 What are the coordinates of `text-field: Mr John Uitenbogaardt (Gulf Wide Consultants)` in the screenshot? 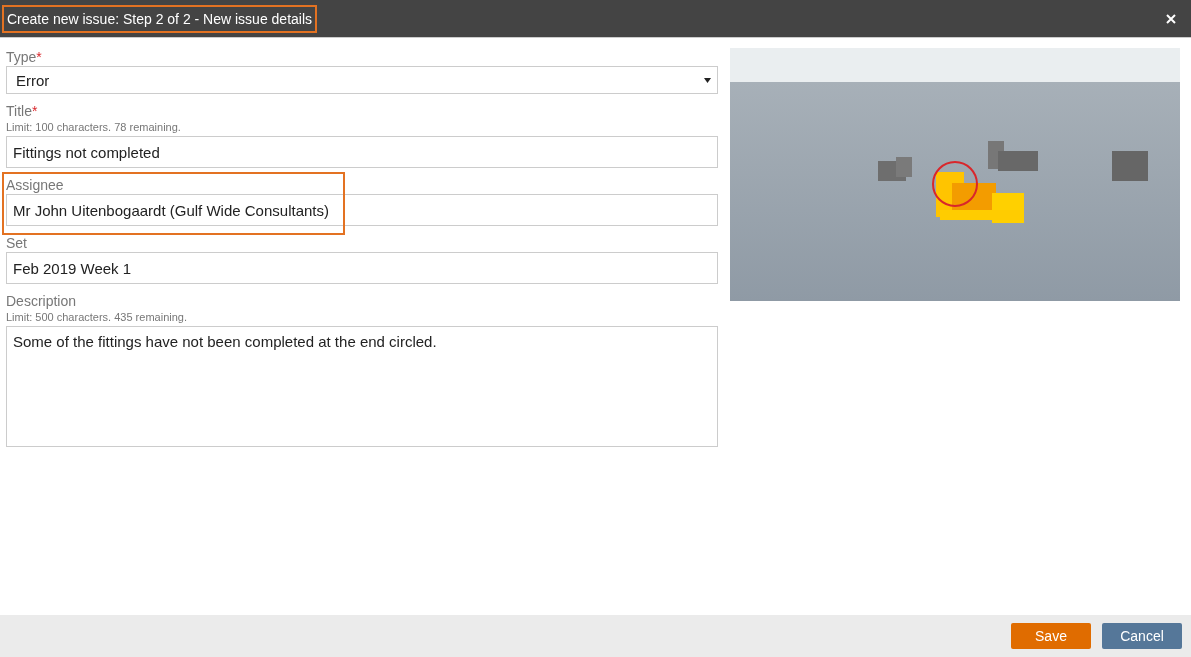 It's located at (362, 210).